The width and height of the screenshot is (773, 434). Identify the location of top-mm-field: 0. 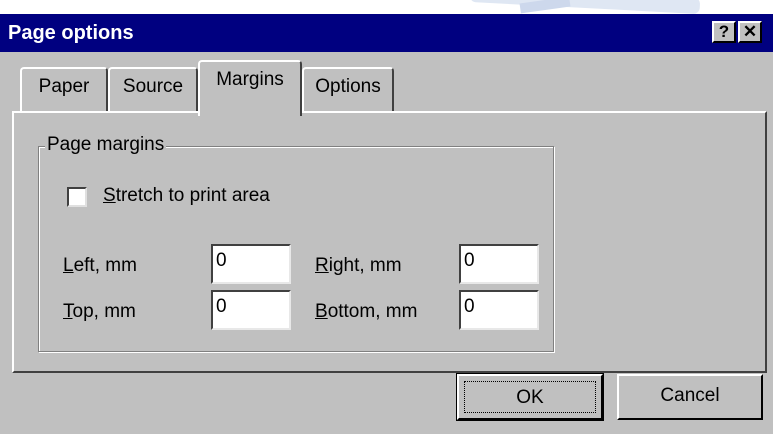
(251, 310).